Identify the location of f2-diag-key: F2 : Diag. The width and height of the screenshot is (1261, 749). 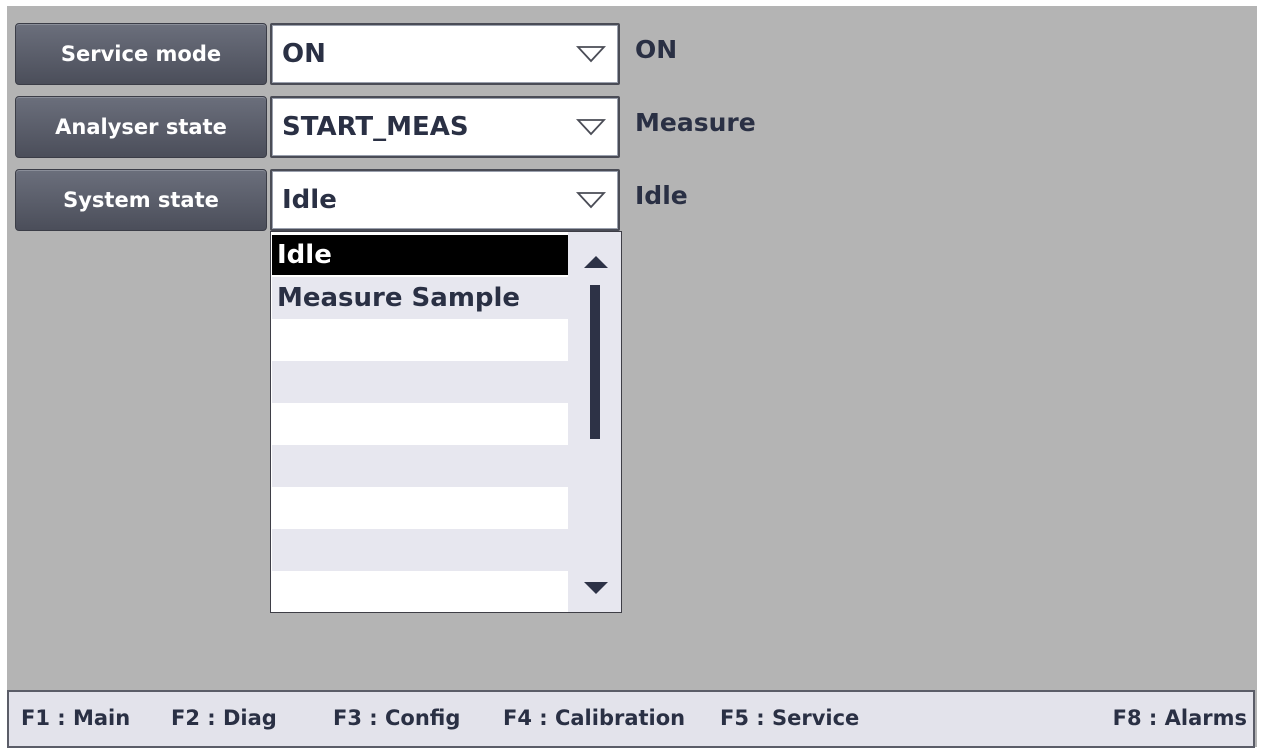
(224, 718).